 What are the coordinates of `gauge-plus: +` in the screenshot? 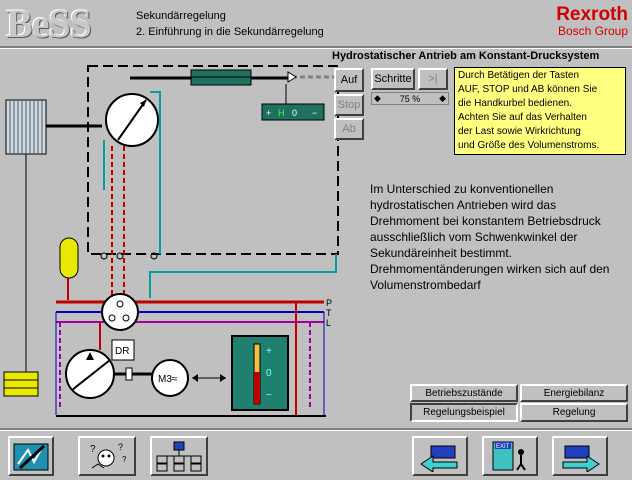 It's located at (269, 351).